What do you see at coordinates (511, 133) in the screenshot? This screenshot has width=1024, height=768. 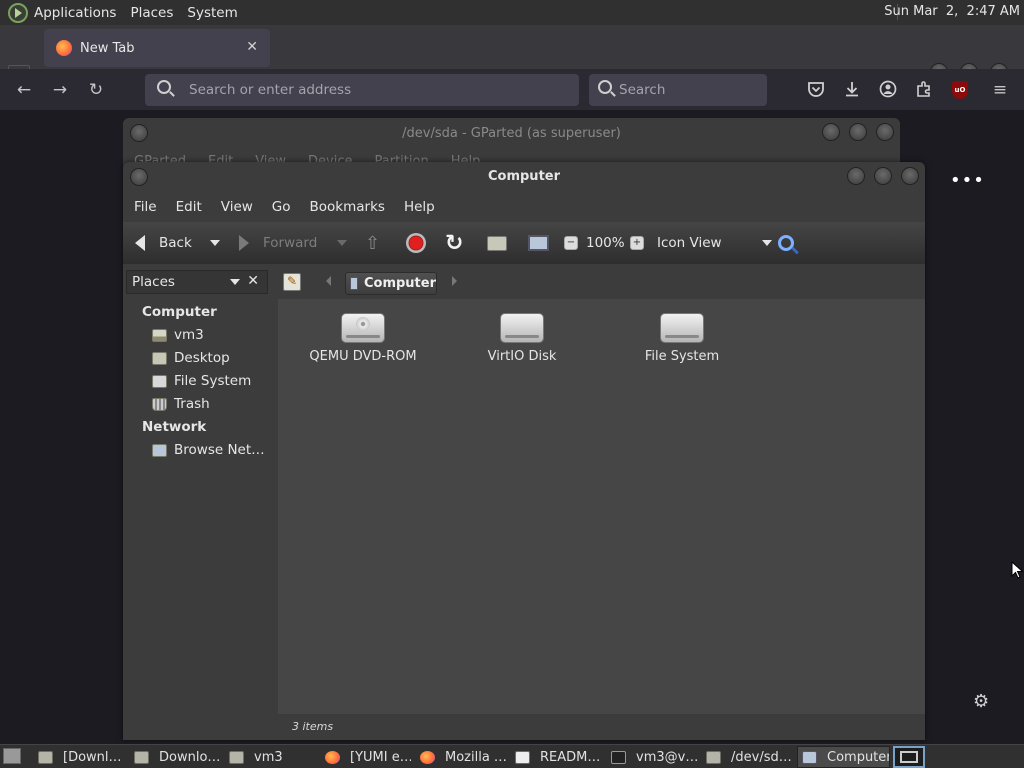 I see `gparted-title: /dev/sda - GParted (as superuser)` at bounding box center [511, 133].